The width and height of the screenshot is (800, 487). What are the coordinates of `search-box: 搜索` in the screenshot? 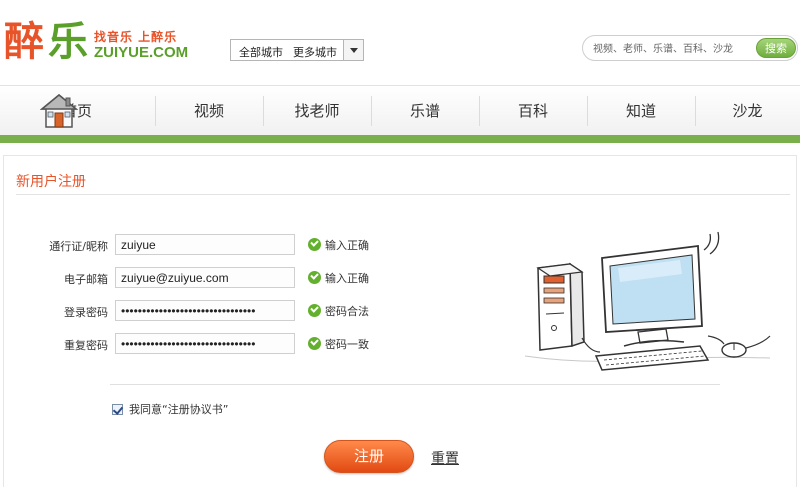 It's located at (690, 48).